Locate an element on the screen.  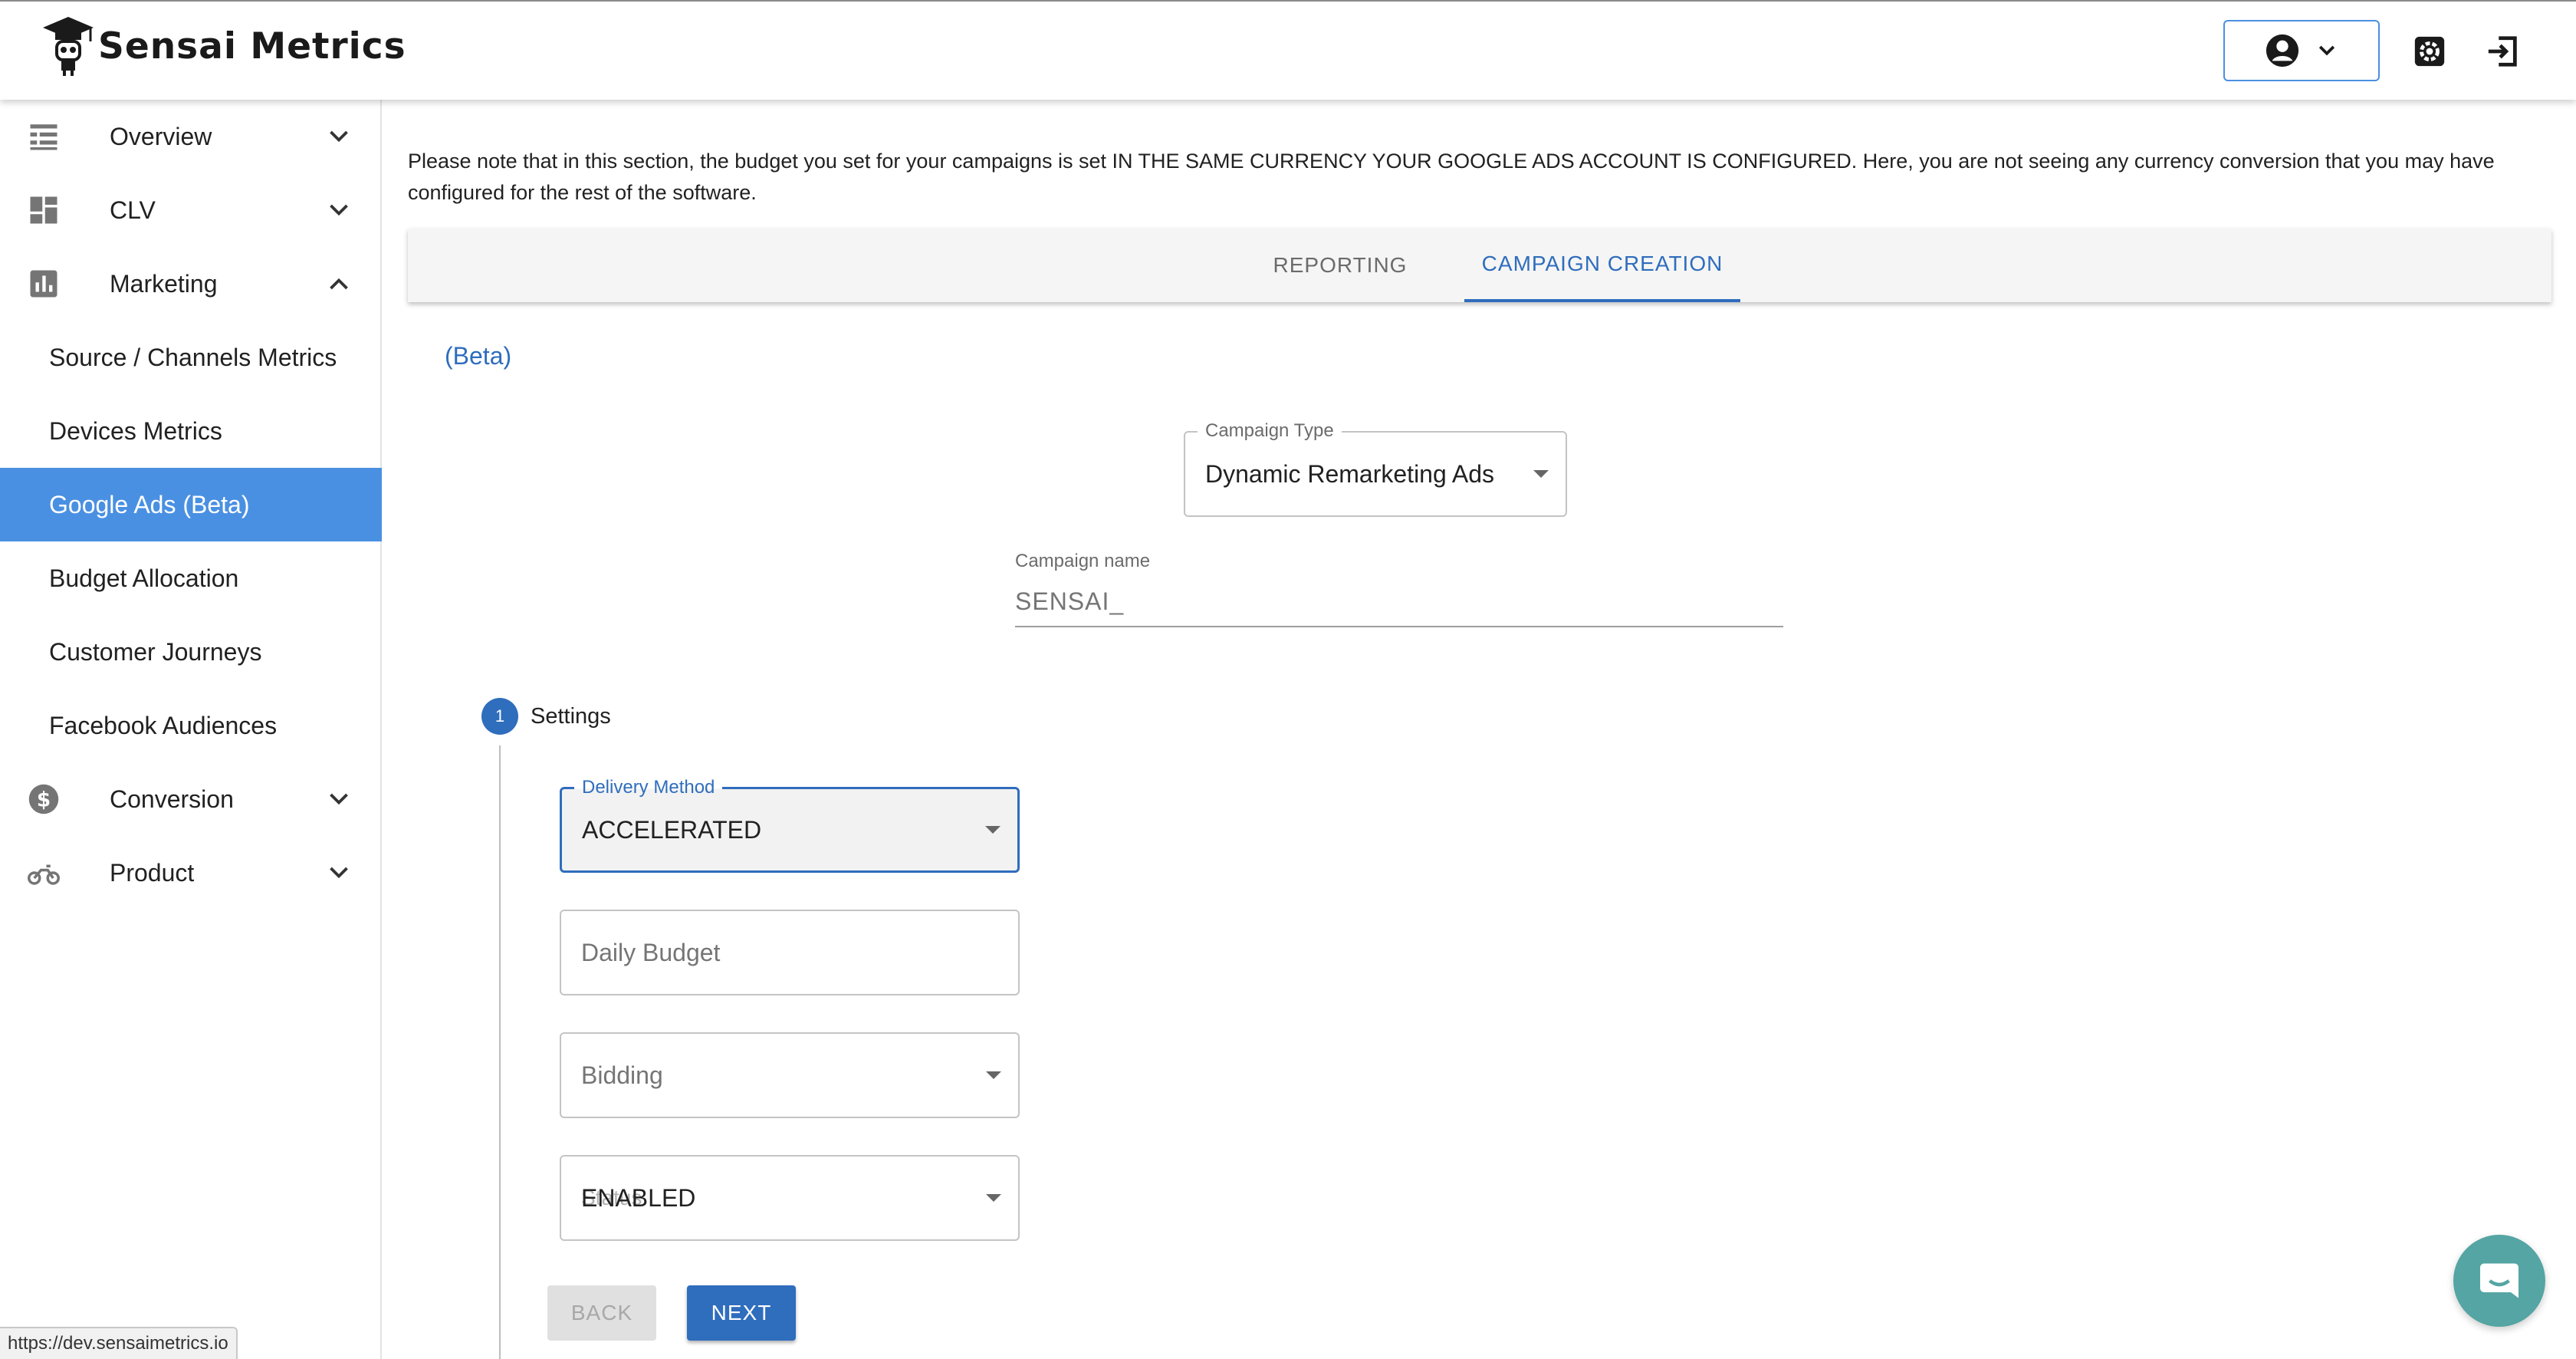
sidebar-item-source-channels-metrics: Source / Channels Metrics is located at coordinates (191, 357).